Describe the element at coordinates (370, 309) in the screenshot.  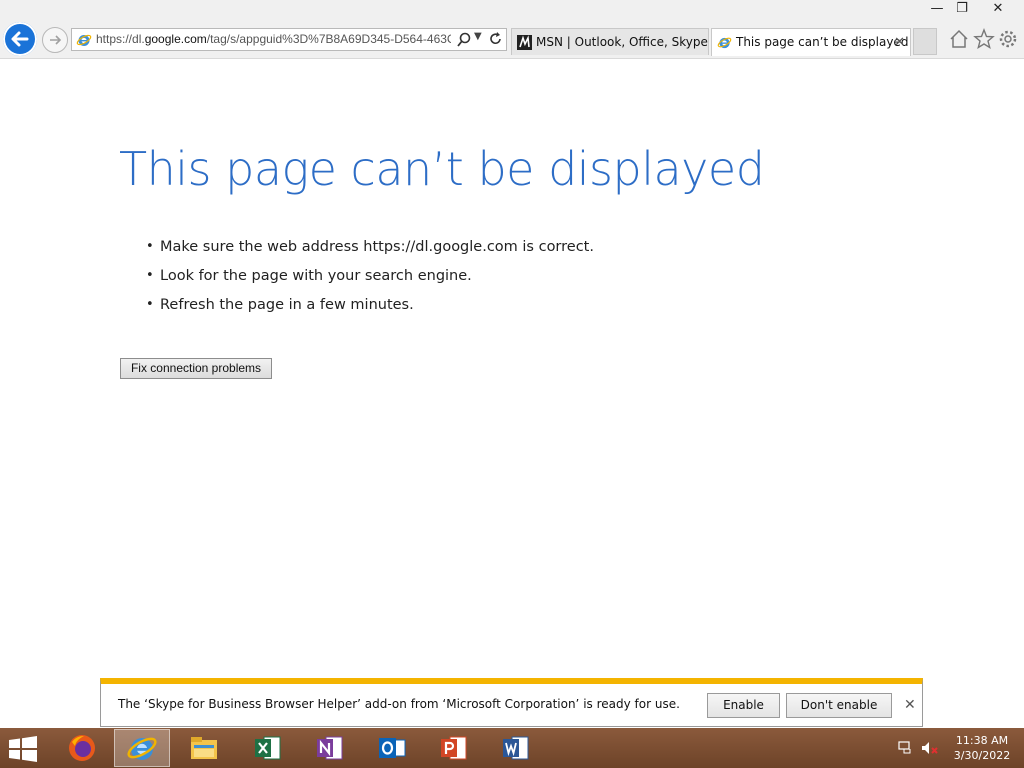
I see `list-item: Refresh the page in a few minutes.` at that location.